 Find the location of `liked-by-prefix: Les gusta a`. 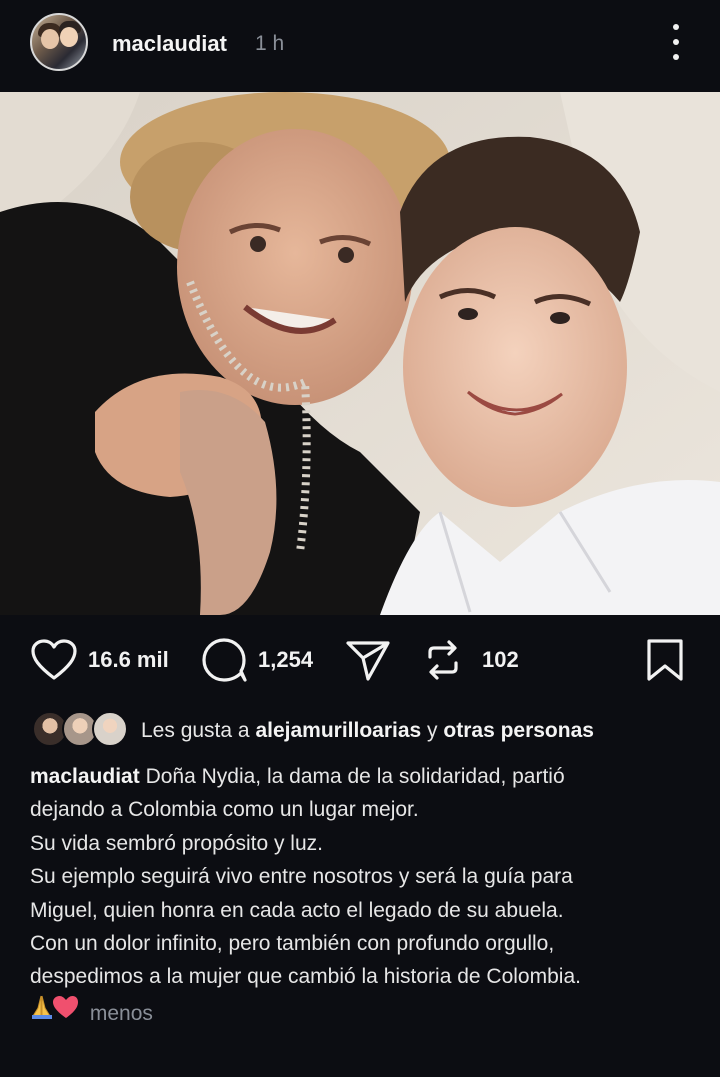

liked-by-prefix: Les gusta a is located at coordinates (195, 730).